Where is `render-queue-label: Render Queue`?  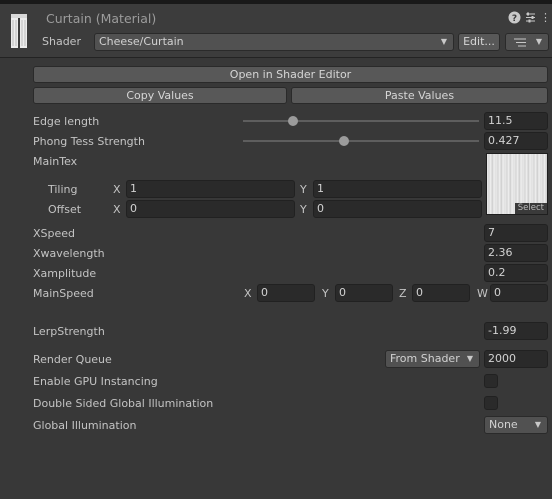
render-queue-label: Render Queue is located at coordinates (72, 359).